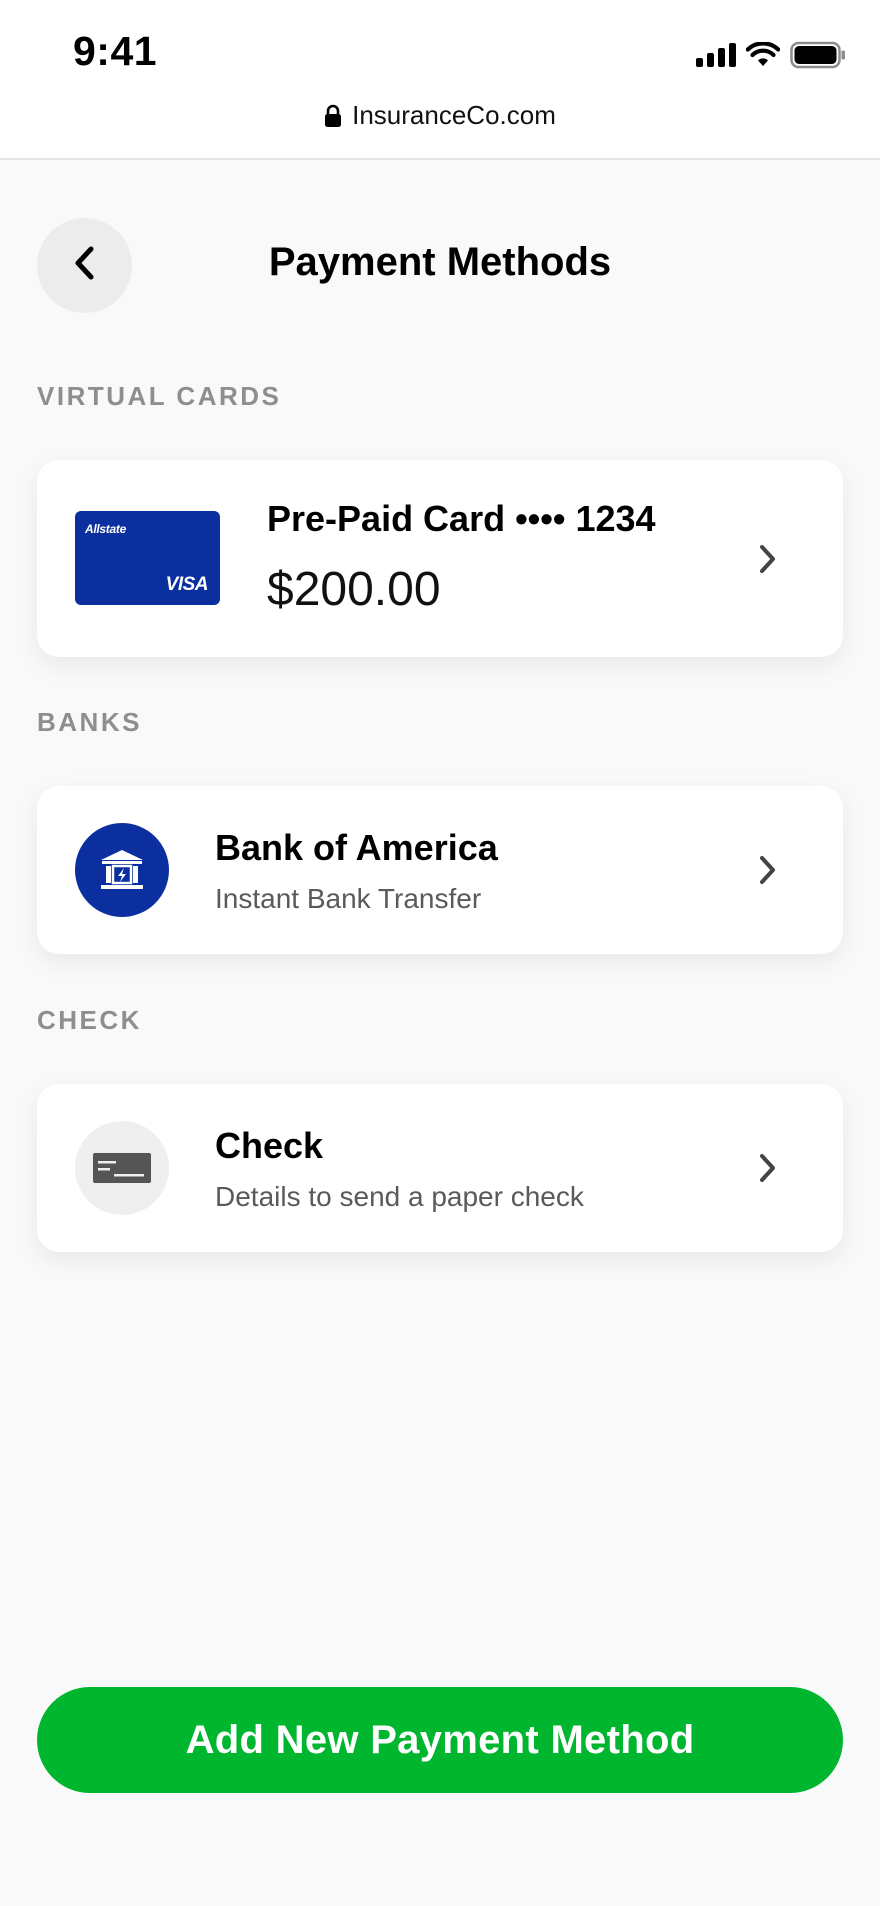 This screenshot has height=1906, width=880. What do you see at coordinates (763, 55) in the screenshot?
I see `wifi-icon` at bounding box center [763, 55].